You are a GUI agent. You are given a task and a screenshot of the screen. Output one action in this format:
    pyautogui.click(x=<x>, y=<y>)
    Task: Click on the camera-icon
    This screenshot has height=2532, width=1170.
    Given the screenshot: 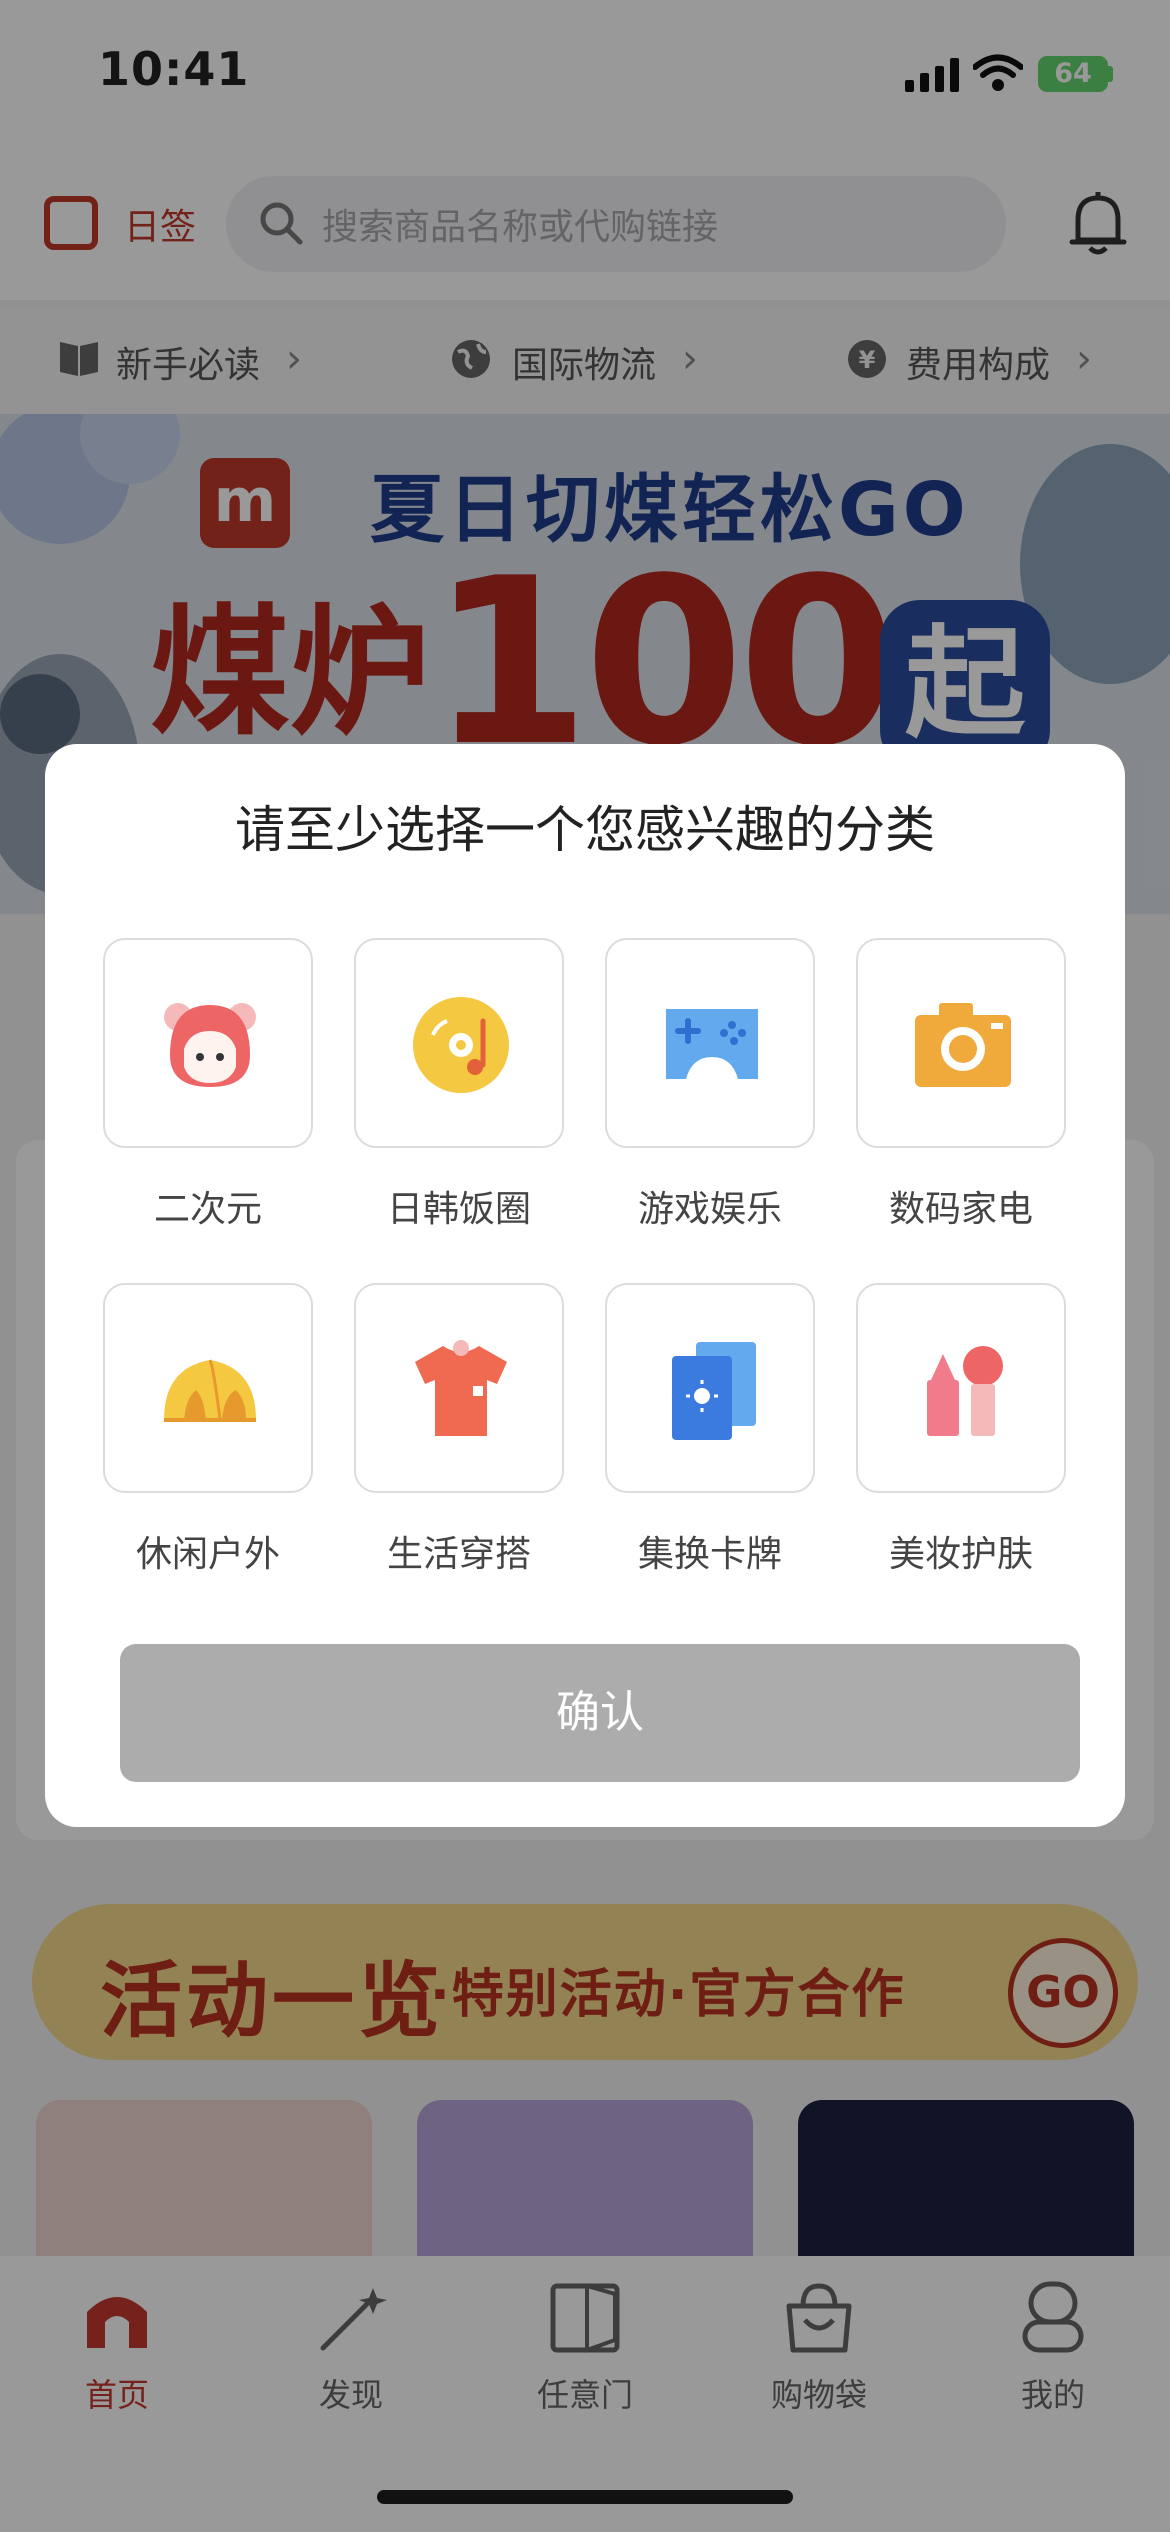 What is the action you would take?
    pyautogui.click(x=963, y=1045)
    